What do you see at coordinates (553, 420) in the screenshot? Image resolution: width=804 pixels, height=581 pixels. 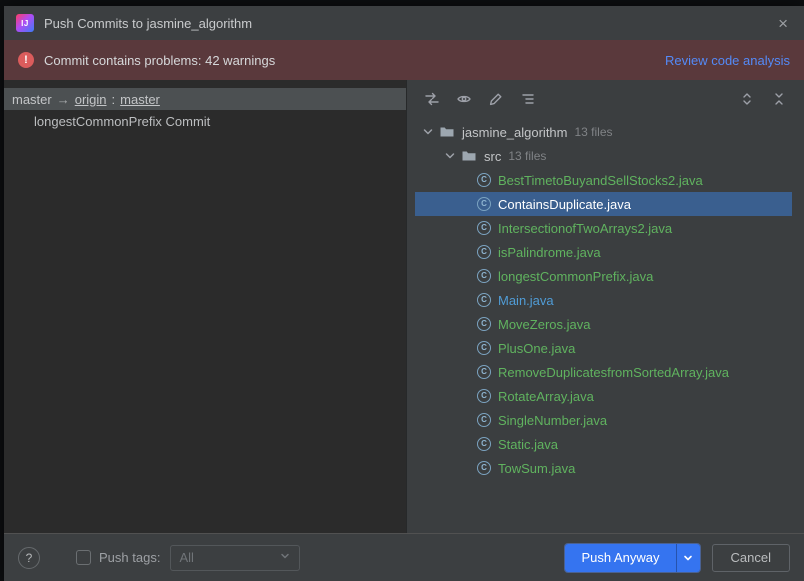 I see `file-name: SingleNumber.java` at bounding box center [553, 420].